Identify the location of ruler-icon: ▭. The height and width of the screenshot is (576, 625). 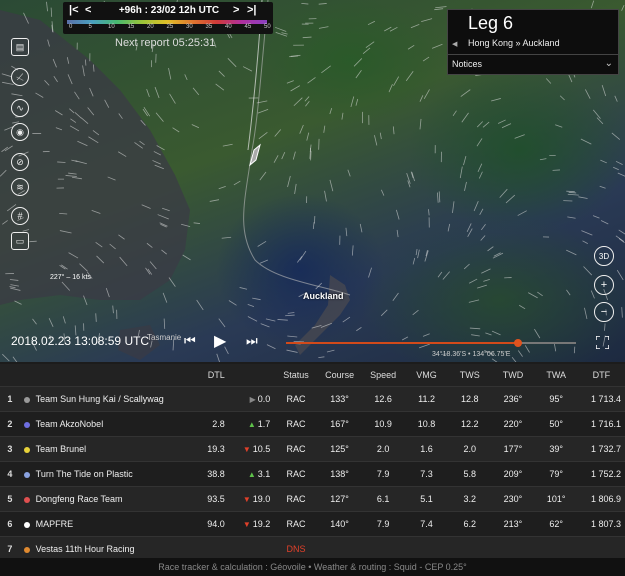
(20, 241).